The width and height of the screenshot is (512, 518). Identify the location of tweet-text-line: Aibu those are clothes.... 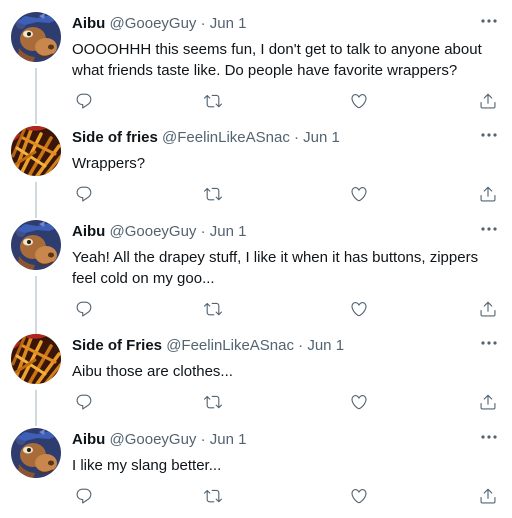
(152, 371).